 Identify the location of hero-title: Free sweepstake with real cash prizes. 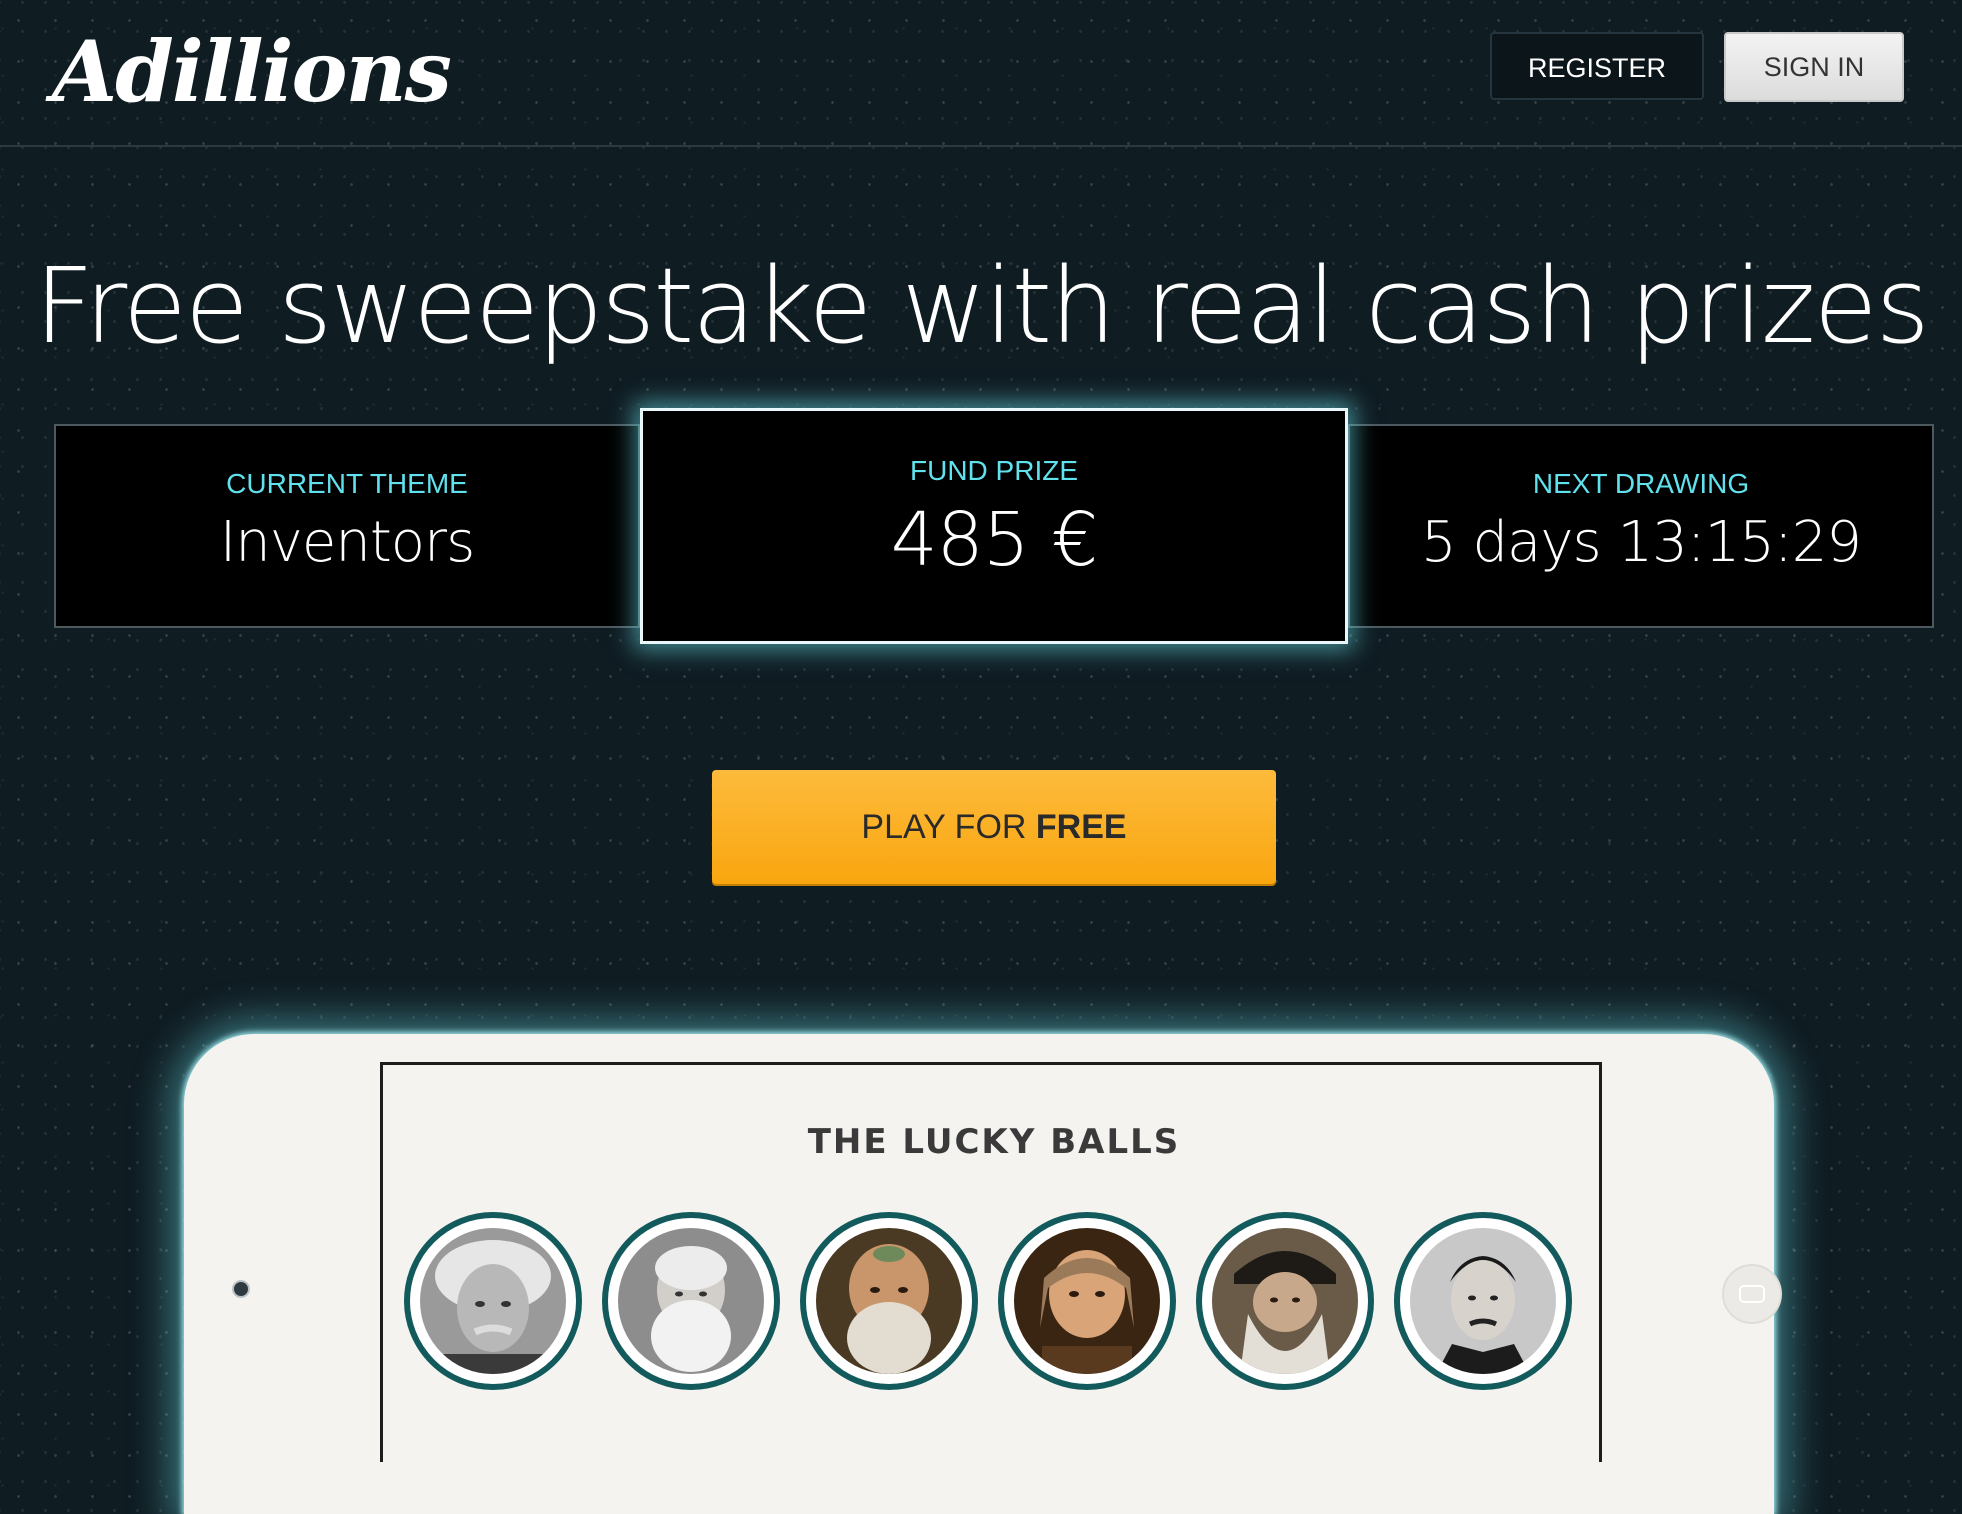
(982, 306).